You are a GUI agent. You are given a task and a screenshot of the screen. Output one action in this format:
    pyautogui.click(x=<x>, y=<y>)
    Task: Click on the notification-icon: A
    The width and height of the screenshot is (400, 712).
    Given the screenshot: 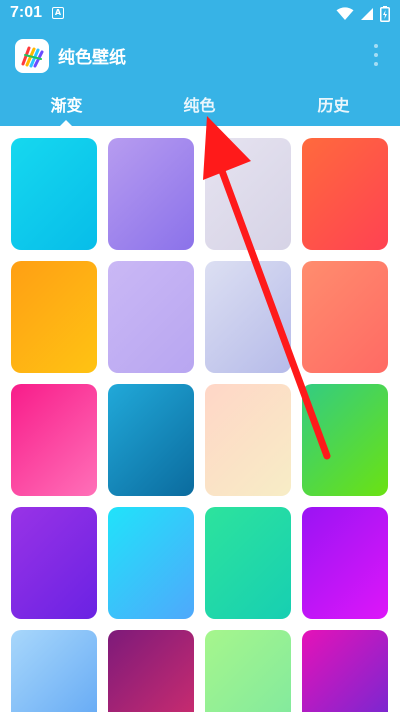 What is the action you would take?
    pyautogui.click(x=58, y=13)
    